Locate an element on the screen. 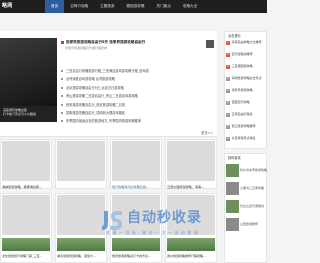 The width and height of the screenshot is (320, 263). nav-item-guides: 攻略大全 is located at coordinates (190, 6).